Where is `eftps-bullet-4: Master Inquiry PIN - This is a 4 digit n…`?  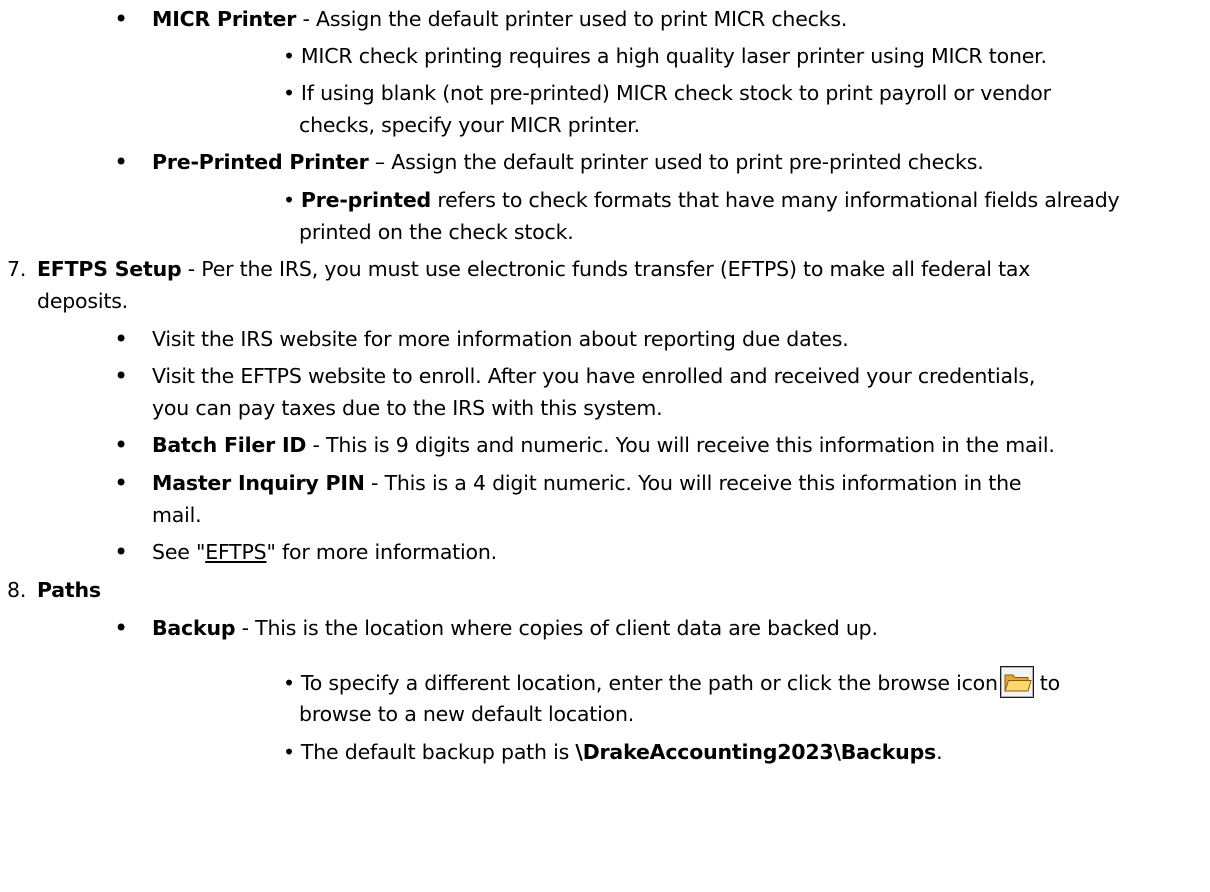
eftps-bullet-4: Master Inquiry PIN - This is a 4 digit n… is located at coordinates (587, 483).